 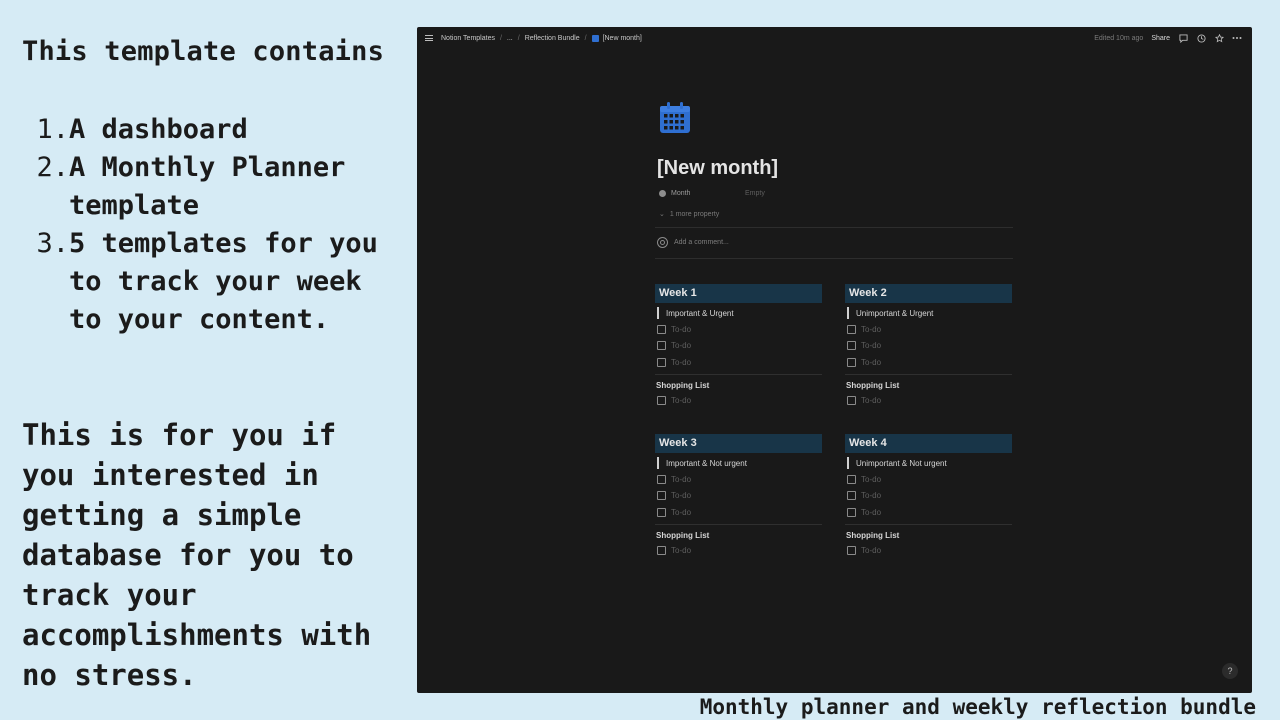 What do you see at coordinates (1230, 671) in the screenshot?
I see `help-button: ?` at bounding box center [1230, 671].